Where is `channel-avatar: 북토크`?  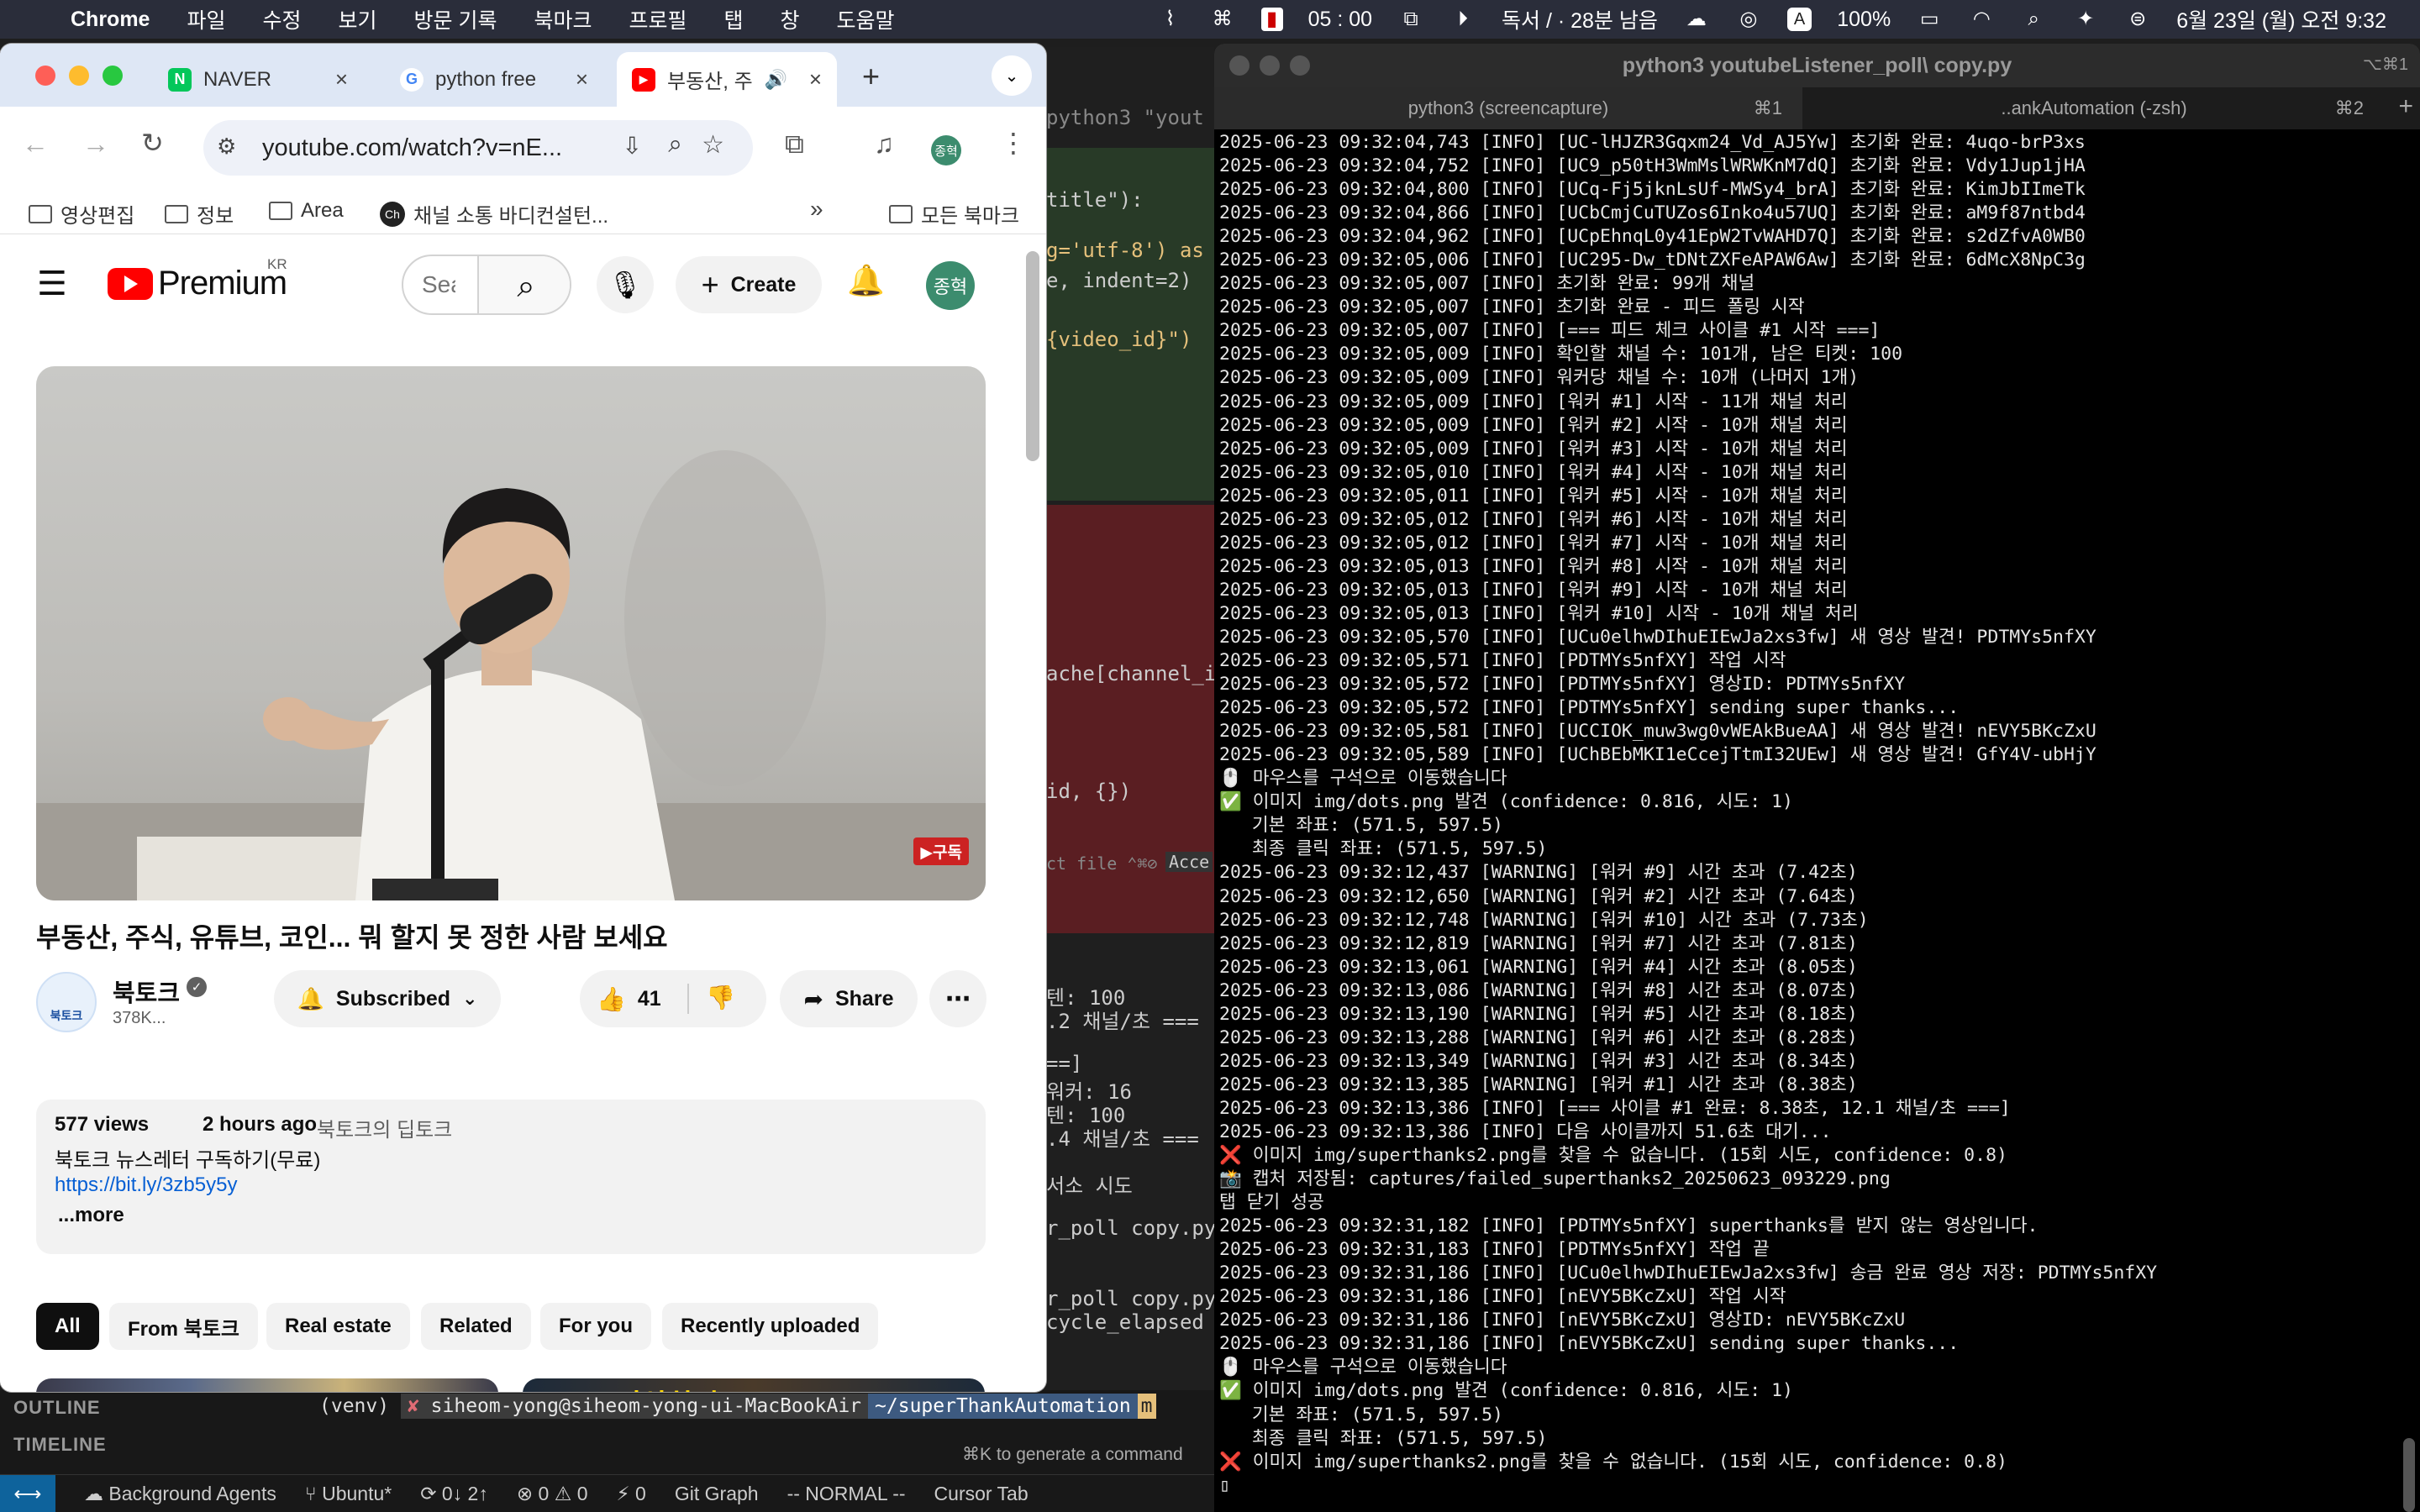 channel-avatar: 북토크 is located at coordinates (66, 1002).